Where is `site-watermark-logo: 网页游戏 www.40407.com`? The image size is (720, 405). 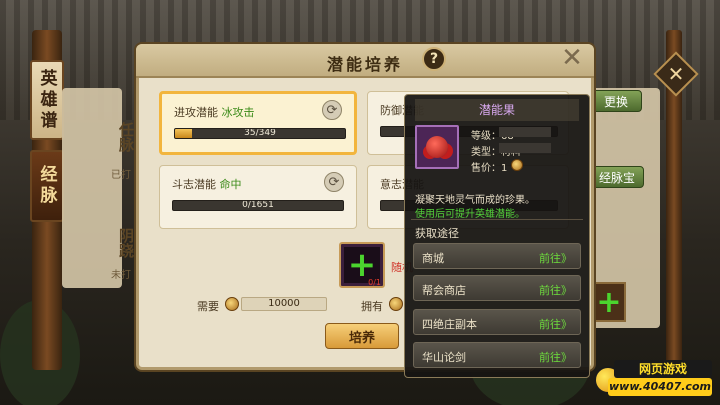
site-watermark-logo: 网页游戏 www.40407.com is located at coordinates (654, 380).